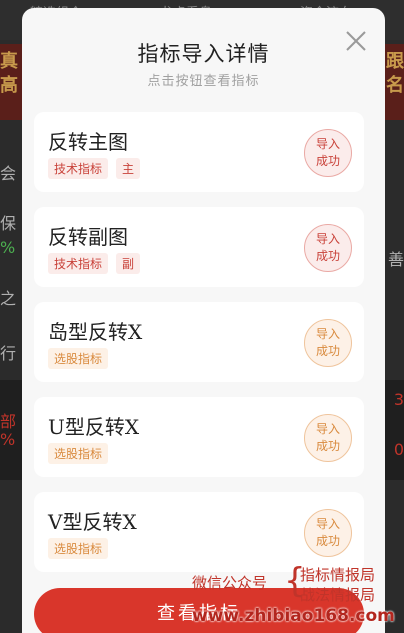 The height and width of the screenshot is (633, 404). Describe the element at coordinates (128, 263) in the screenshot. I see `indicator-position-tag: 副` at that location.